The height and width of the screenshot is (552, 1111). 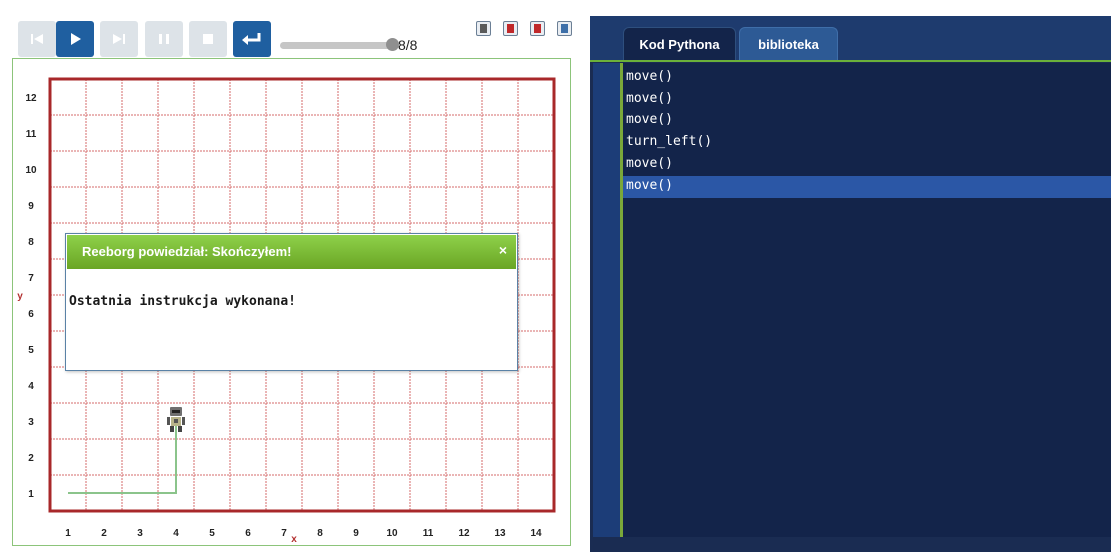 I want to click on tab-library: biblioteka, so click(x=788, y=44).